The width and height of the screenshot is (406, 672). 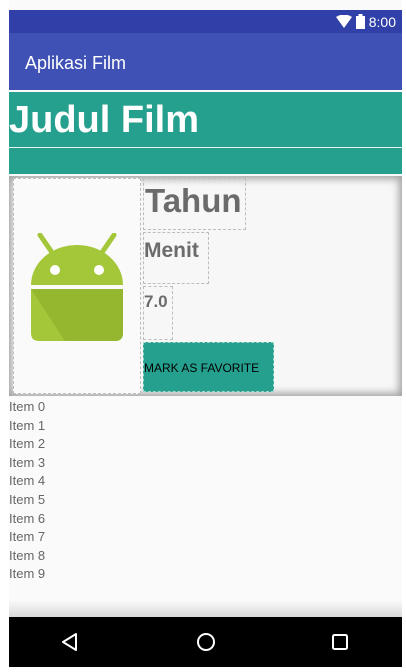 What do you see at coordinates (205, 556) in the screenshot?
I see `list-item: Item 8` at bounding box center [205, 556].